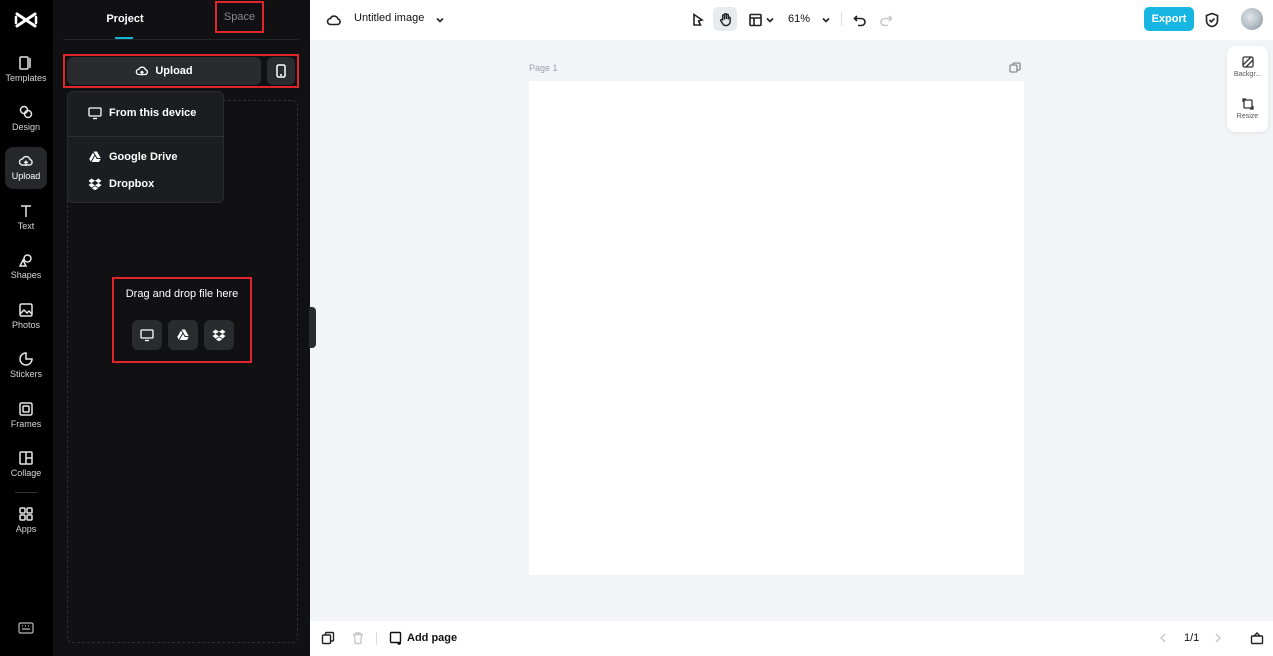 This screenshot has width=1273, height=656. What do you see at coordinates (26, 628) in the screenshot?
I see `keyboard-icon` at bounding box center [26, 628].